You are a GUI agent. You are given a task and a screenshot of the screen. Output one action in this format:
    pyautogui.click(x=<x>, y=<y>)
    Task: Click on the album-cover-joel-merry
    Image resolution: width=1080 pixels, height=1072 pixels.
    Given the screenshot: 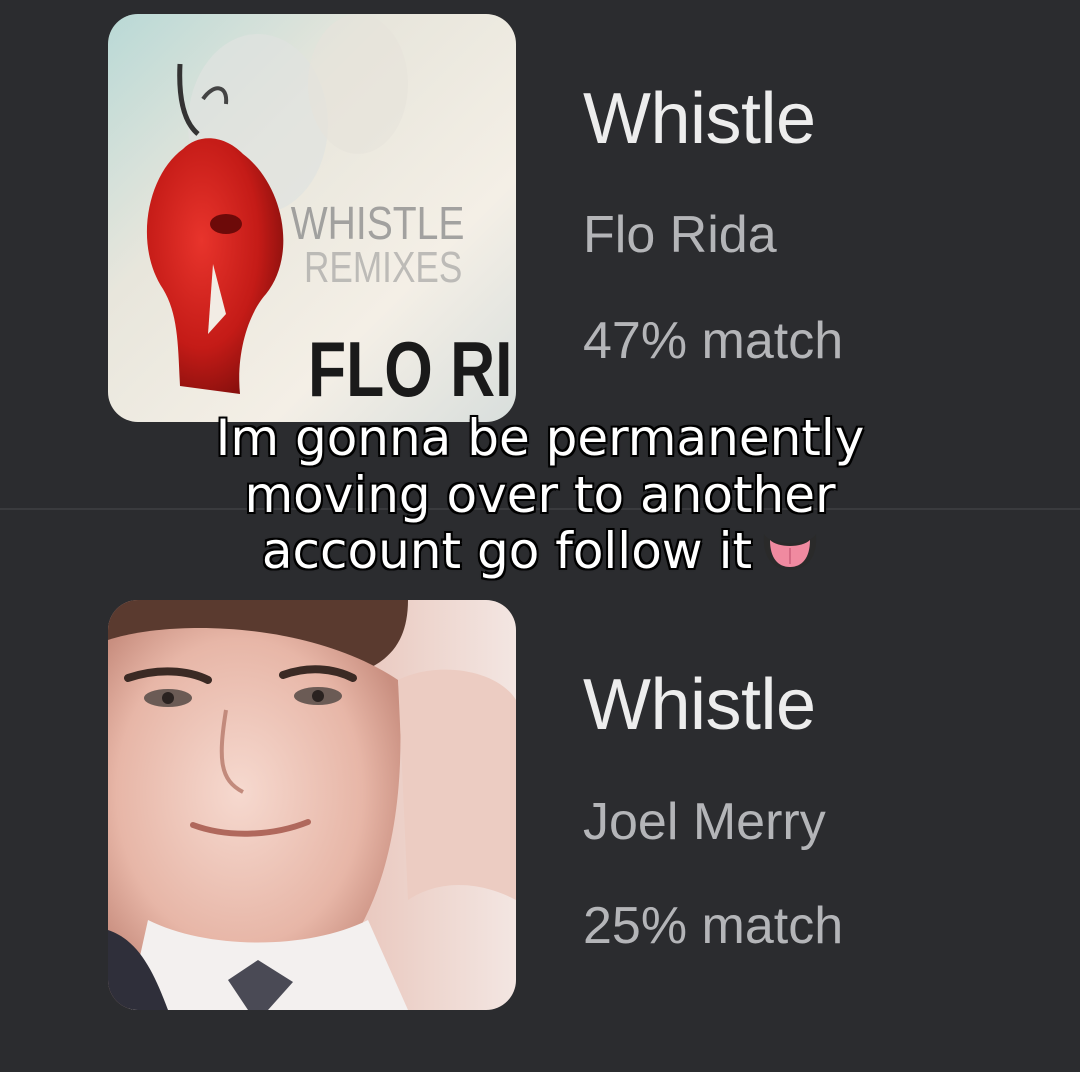 What is the action you would take?
    pyautogui.click(x=312, y=805)
    